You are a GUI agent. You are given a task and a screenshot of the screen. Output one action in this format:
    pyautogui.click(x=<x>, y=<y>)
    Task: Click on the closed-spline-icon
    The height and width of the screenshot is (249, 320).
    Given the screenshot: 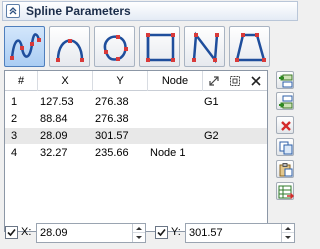 What is the action you would take?
    pyautogui.click(x=115, y=48)
    